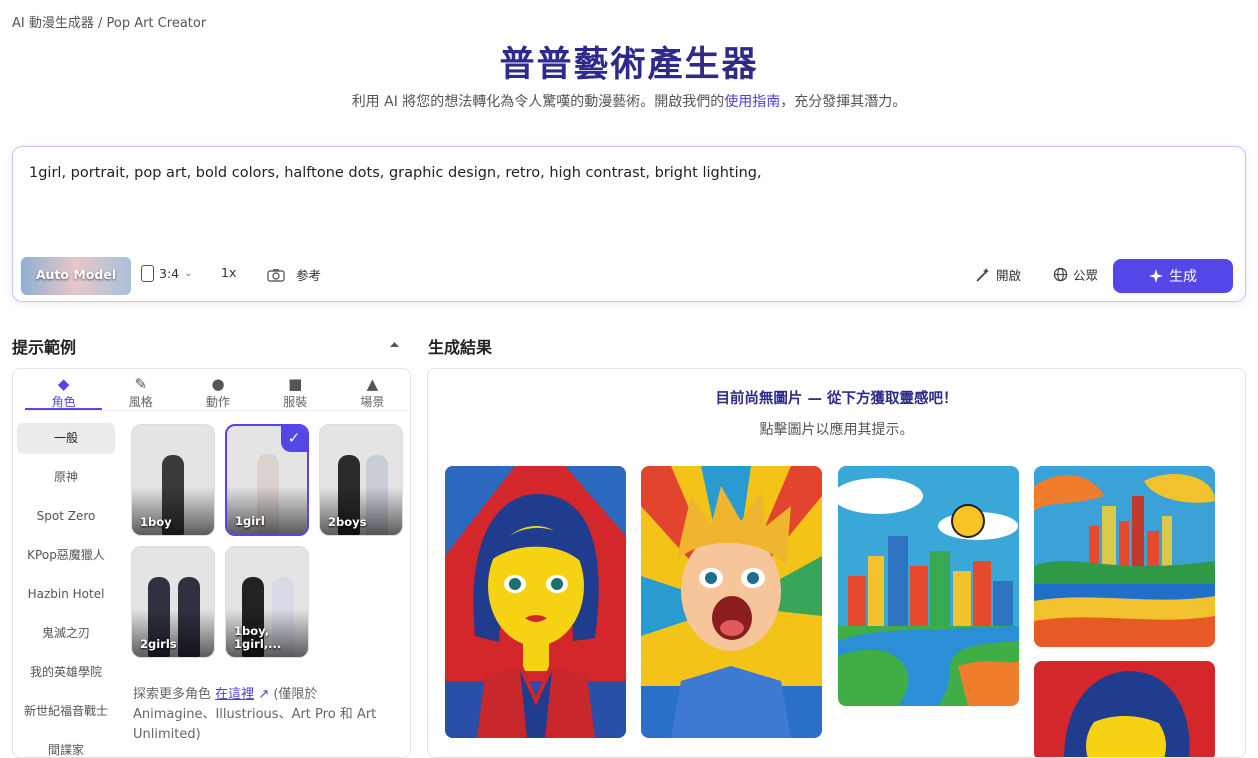  I want to click on globe-icon, so click(1060, 274).